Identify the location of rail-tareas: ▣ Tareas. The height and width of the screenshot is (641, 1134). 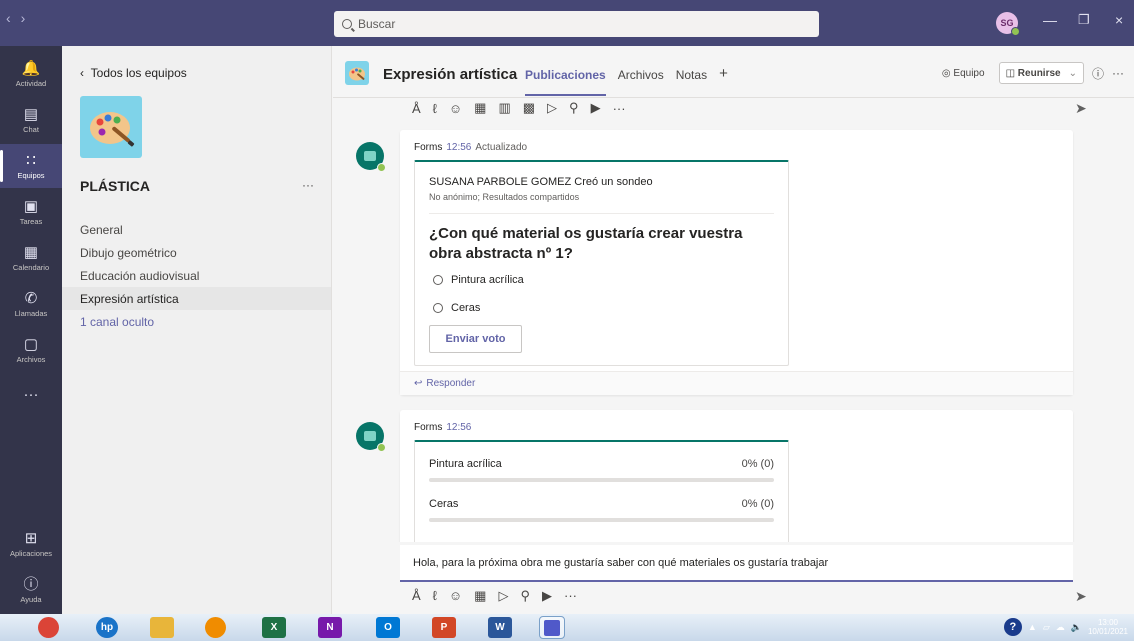
(31, 212).